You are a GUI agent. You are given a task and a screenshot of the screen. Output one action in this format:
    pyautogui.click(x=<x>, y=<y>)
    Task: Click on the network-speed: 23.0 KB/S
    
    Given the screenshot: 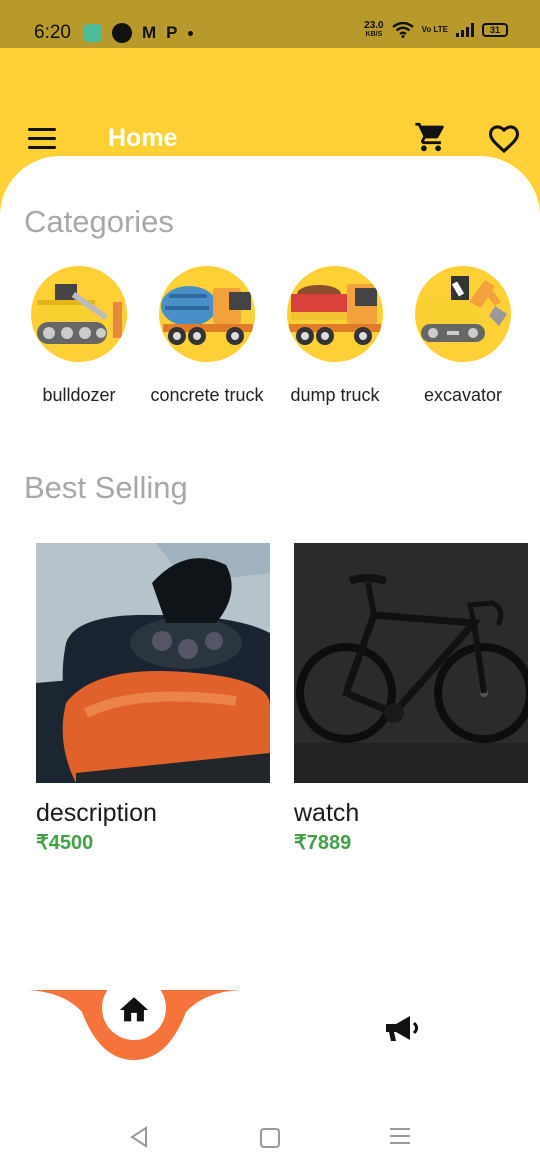 What is the action you would take?
    pyautogui.click(x=373, y=30)
    